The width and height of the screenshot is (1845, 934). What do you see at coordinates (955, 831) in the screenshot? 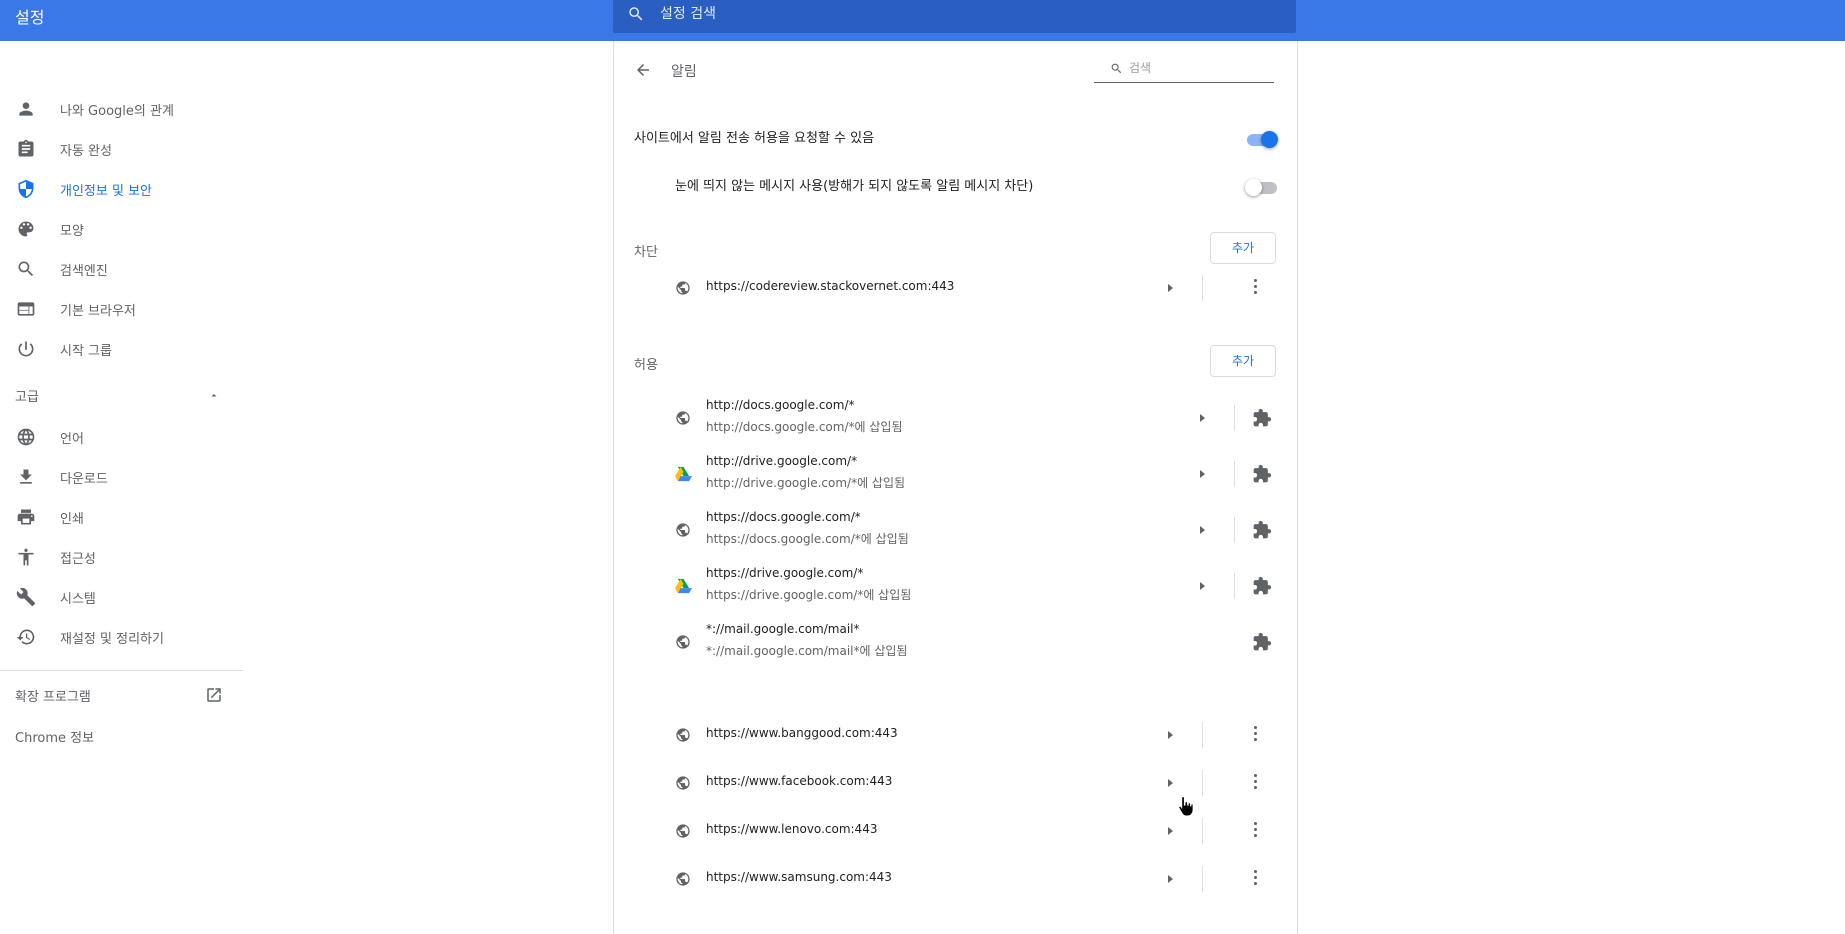
I see `allowed-site-row: https://www.lenovo.com:443` at bounding box center [955, 831].